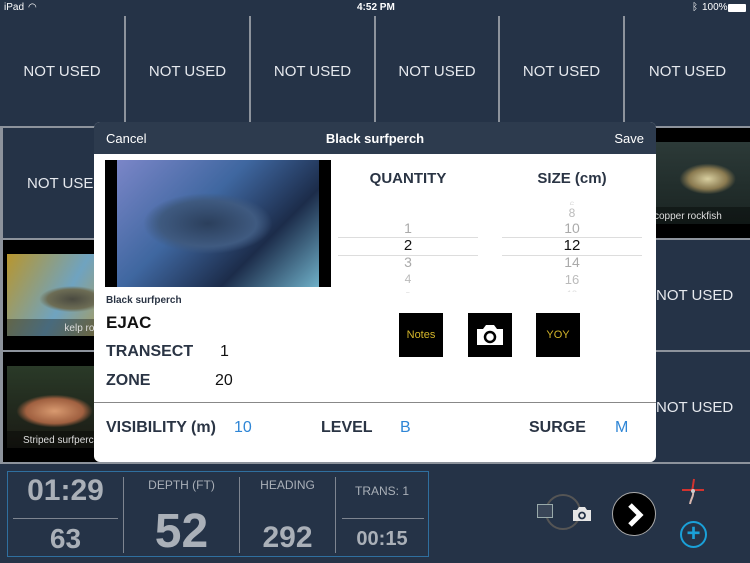  I want to click on compass-icon, so click(693, 492).